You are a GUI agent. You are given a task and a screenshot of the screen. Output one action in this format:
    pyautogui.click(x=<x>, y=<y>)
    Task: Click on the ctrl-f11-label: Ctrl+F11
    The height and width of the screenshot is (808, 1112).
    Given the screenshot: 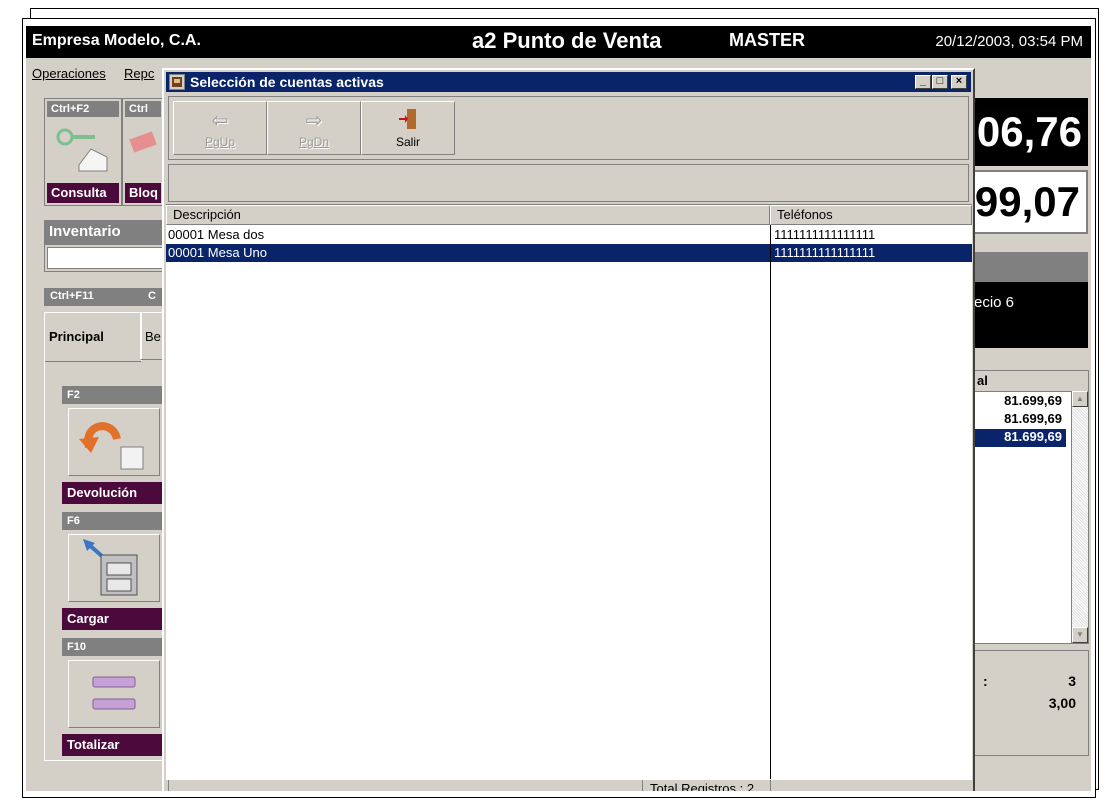 What is the action you would take?
    pyautogui.click(x=72, y=296)
    